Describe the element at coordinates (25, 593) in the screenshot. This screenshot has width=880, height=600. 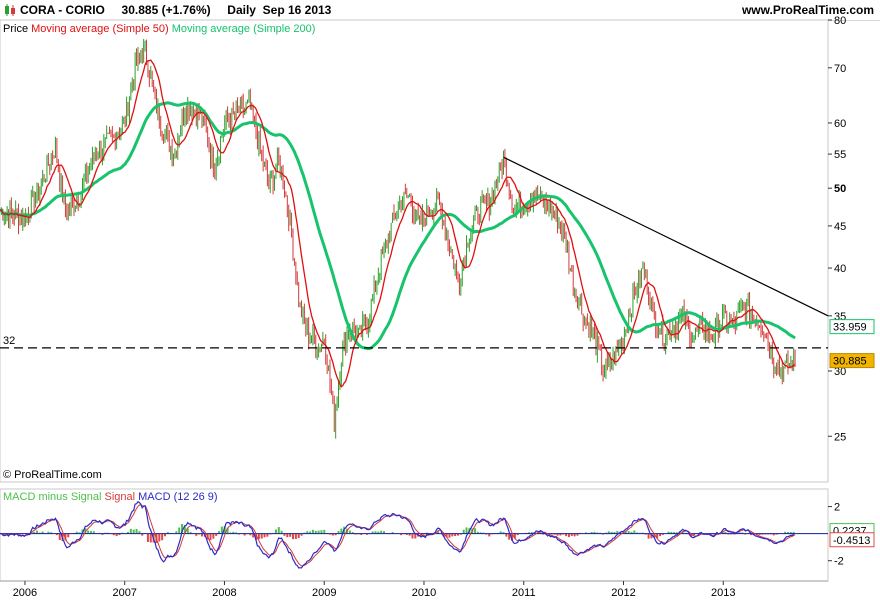
I see `x-tick-label: 2006` at that location.